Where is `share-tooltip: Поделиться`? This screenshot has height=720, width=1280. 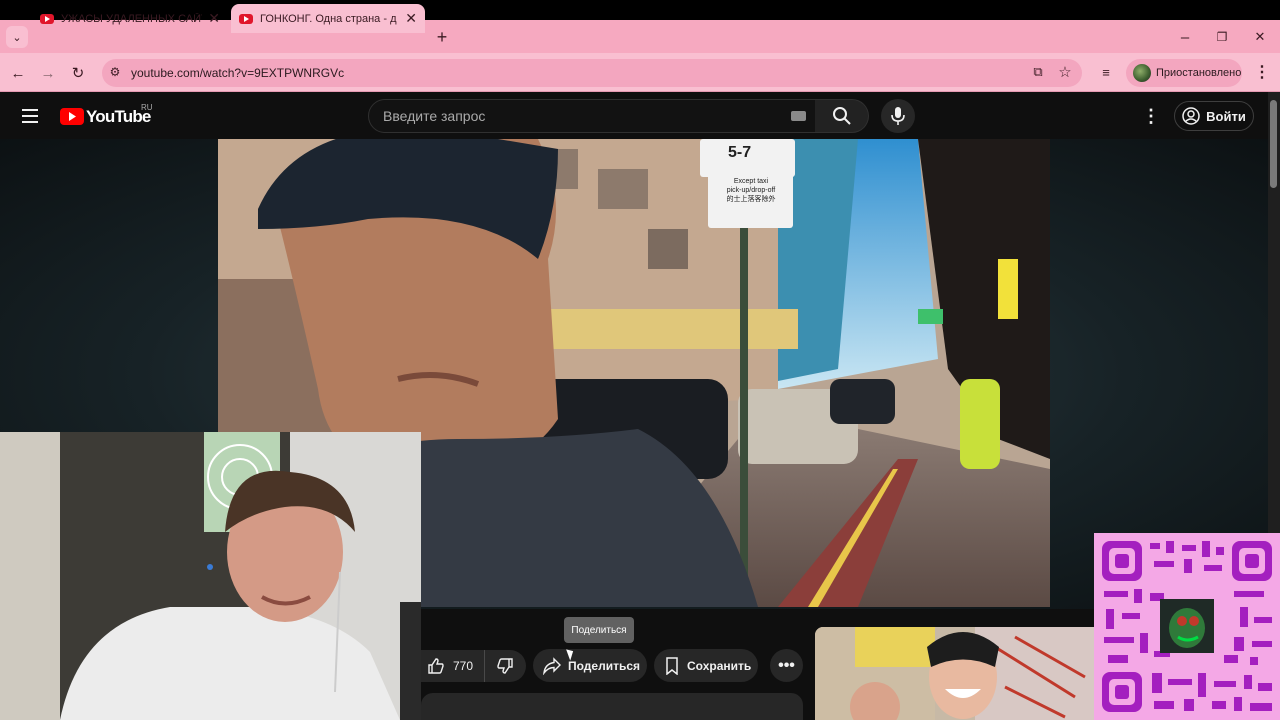
share-tooltip: Поделиться is located at coordinates (599, 630).